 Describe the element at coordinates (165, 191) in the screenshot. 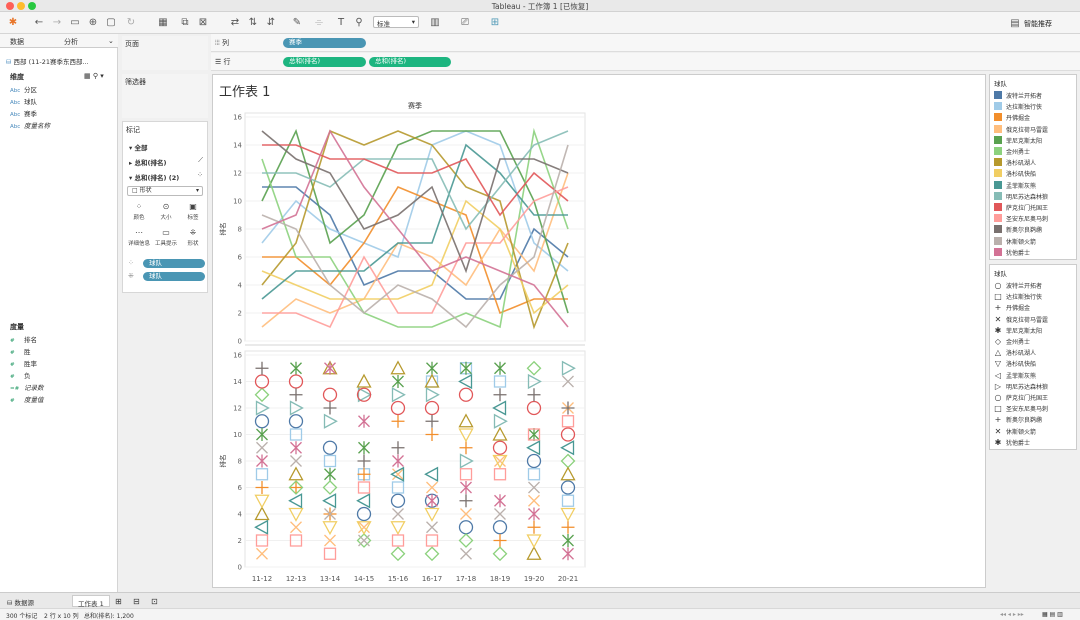

I see `mark-type-select: □ 形状 ▾` at that location.